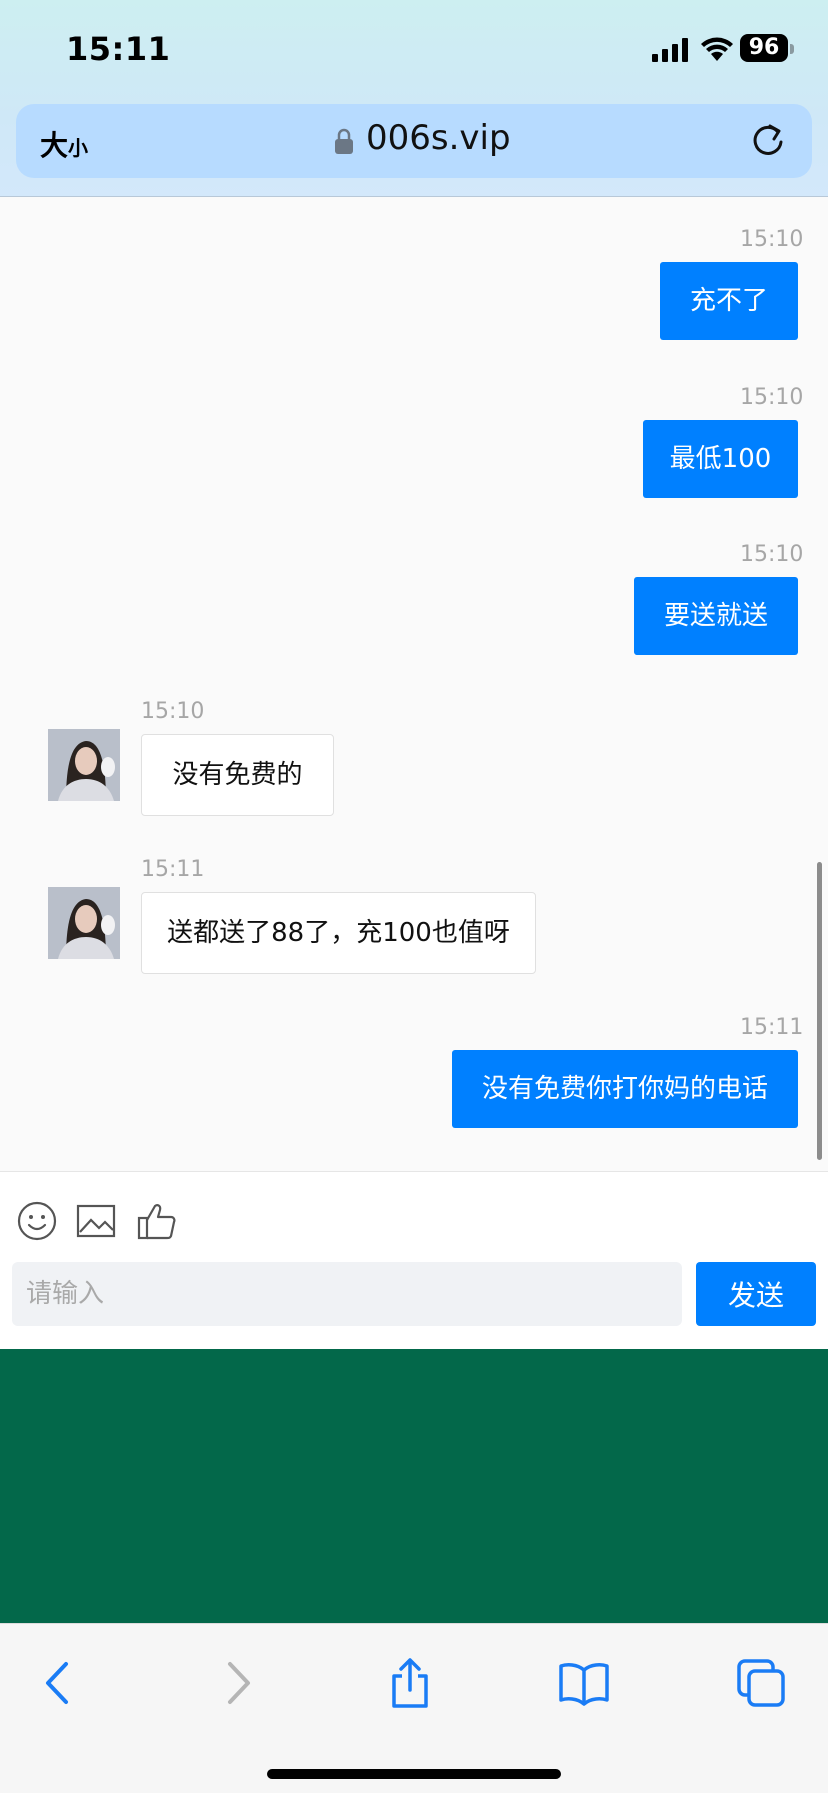 Image resolution: width=828 pixels, height=1793 pixels. I want to click on message-composer: 发送, so click(414, 1260).